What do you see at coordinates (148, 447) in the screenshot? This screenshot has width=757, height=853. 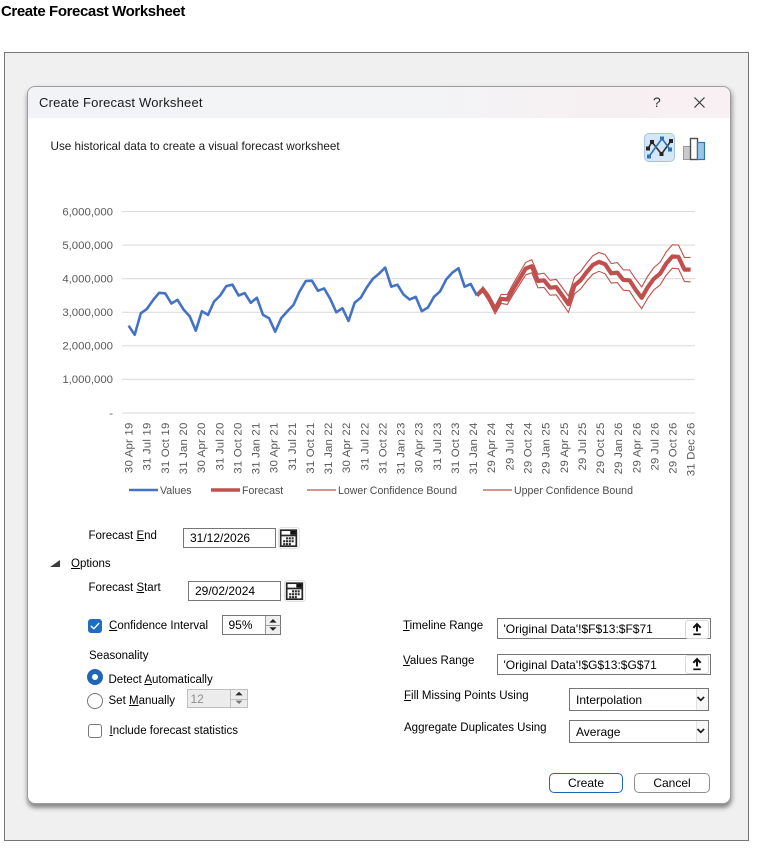 I see `svg-text: 31 Jul 19` at bounding box center [148, 447].